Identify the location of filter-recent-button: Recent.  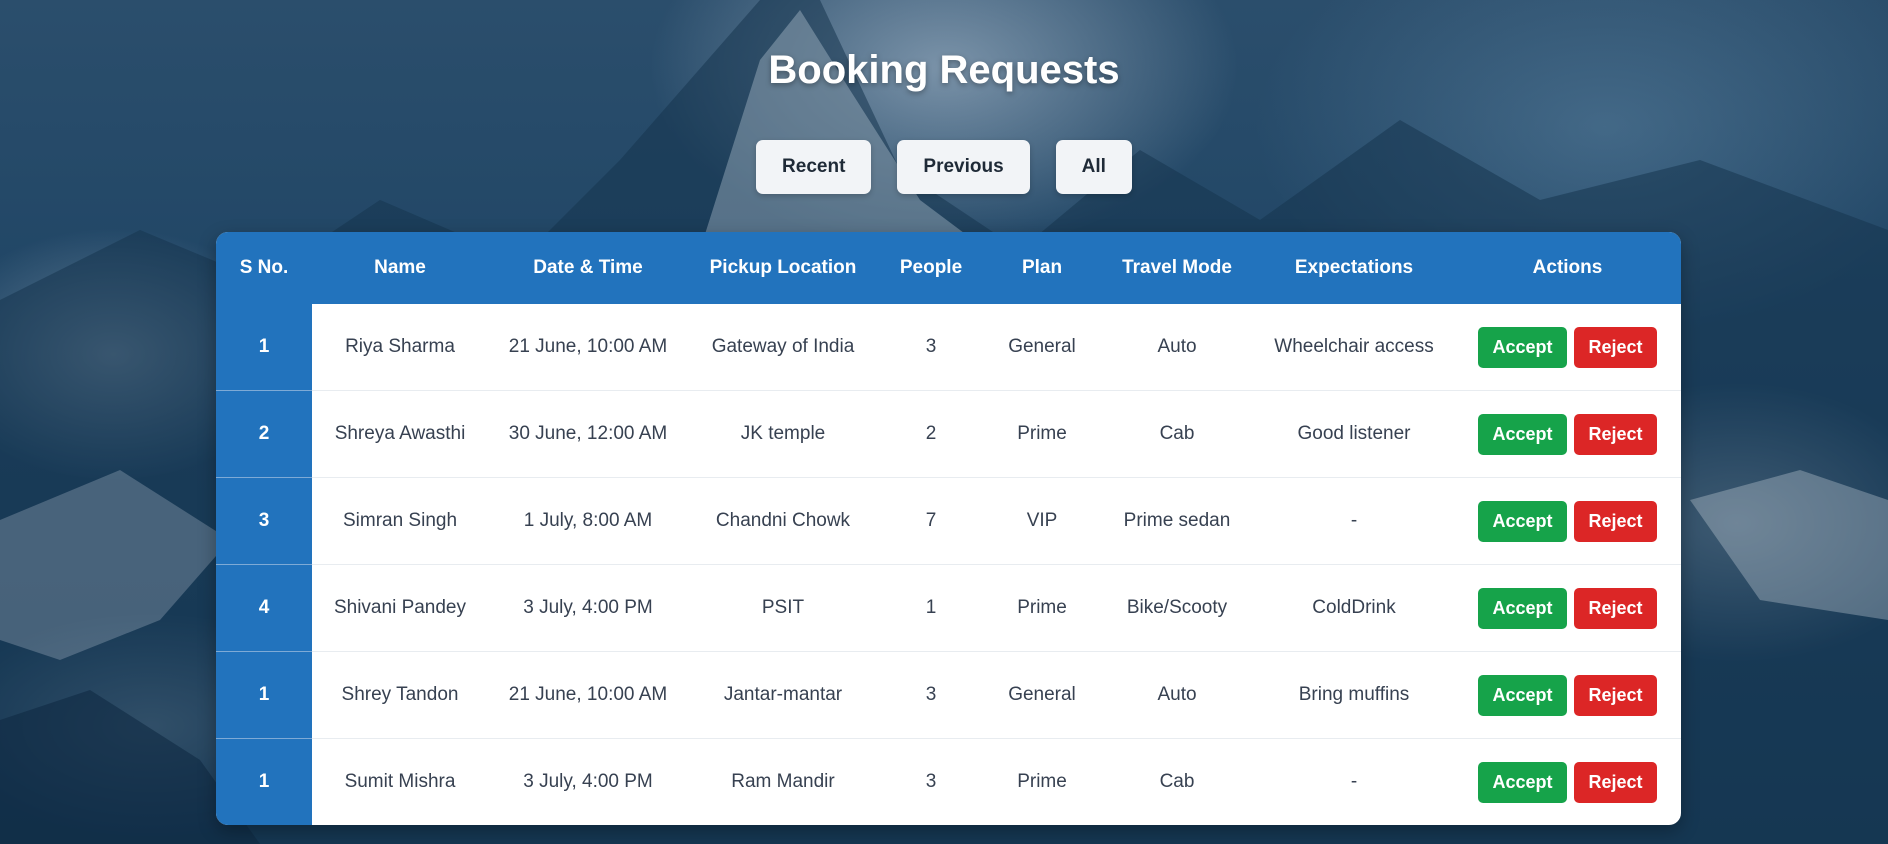
(814, 167).